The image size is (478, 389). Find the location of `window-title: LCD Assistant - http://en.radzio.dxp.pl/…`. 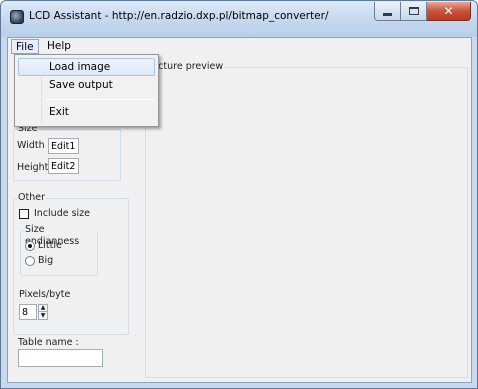

window-title: LCD Assistant - http://en.radzio.dxp.pl/… is located at coordinates (179, 16).